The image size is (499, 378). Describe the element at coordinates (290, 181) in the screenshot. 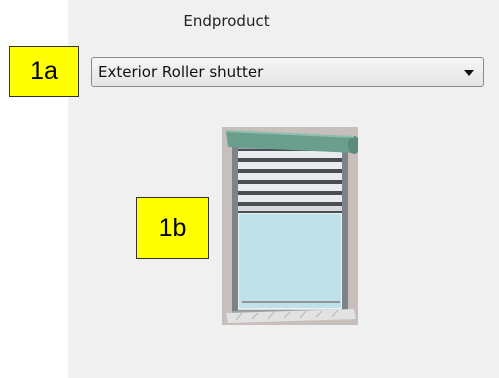

I see `shutter-slats` at that location.